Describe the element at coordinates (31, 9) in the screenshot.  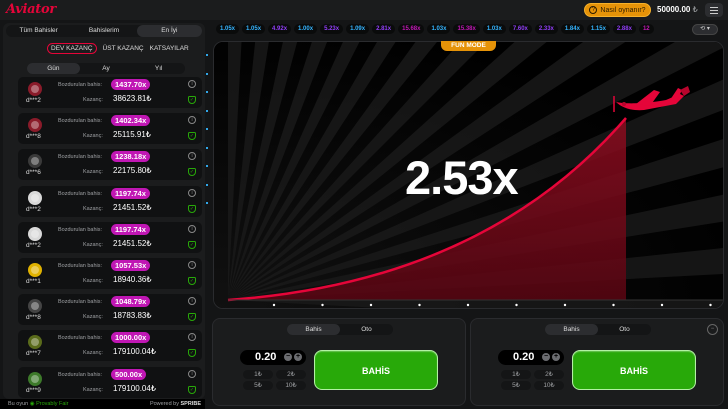
I see `aviator-logo: Aviator` at that location.